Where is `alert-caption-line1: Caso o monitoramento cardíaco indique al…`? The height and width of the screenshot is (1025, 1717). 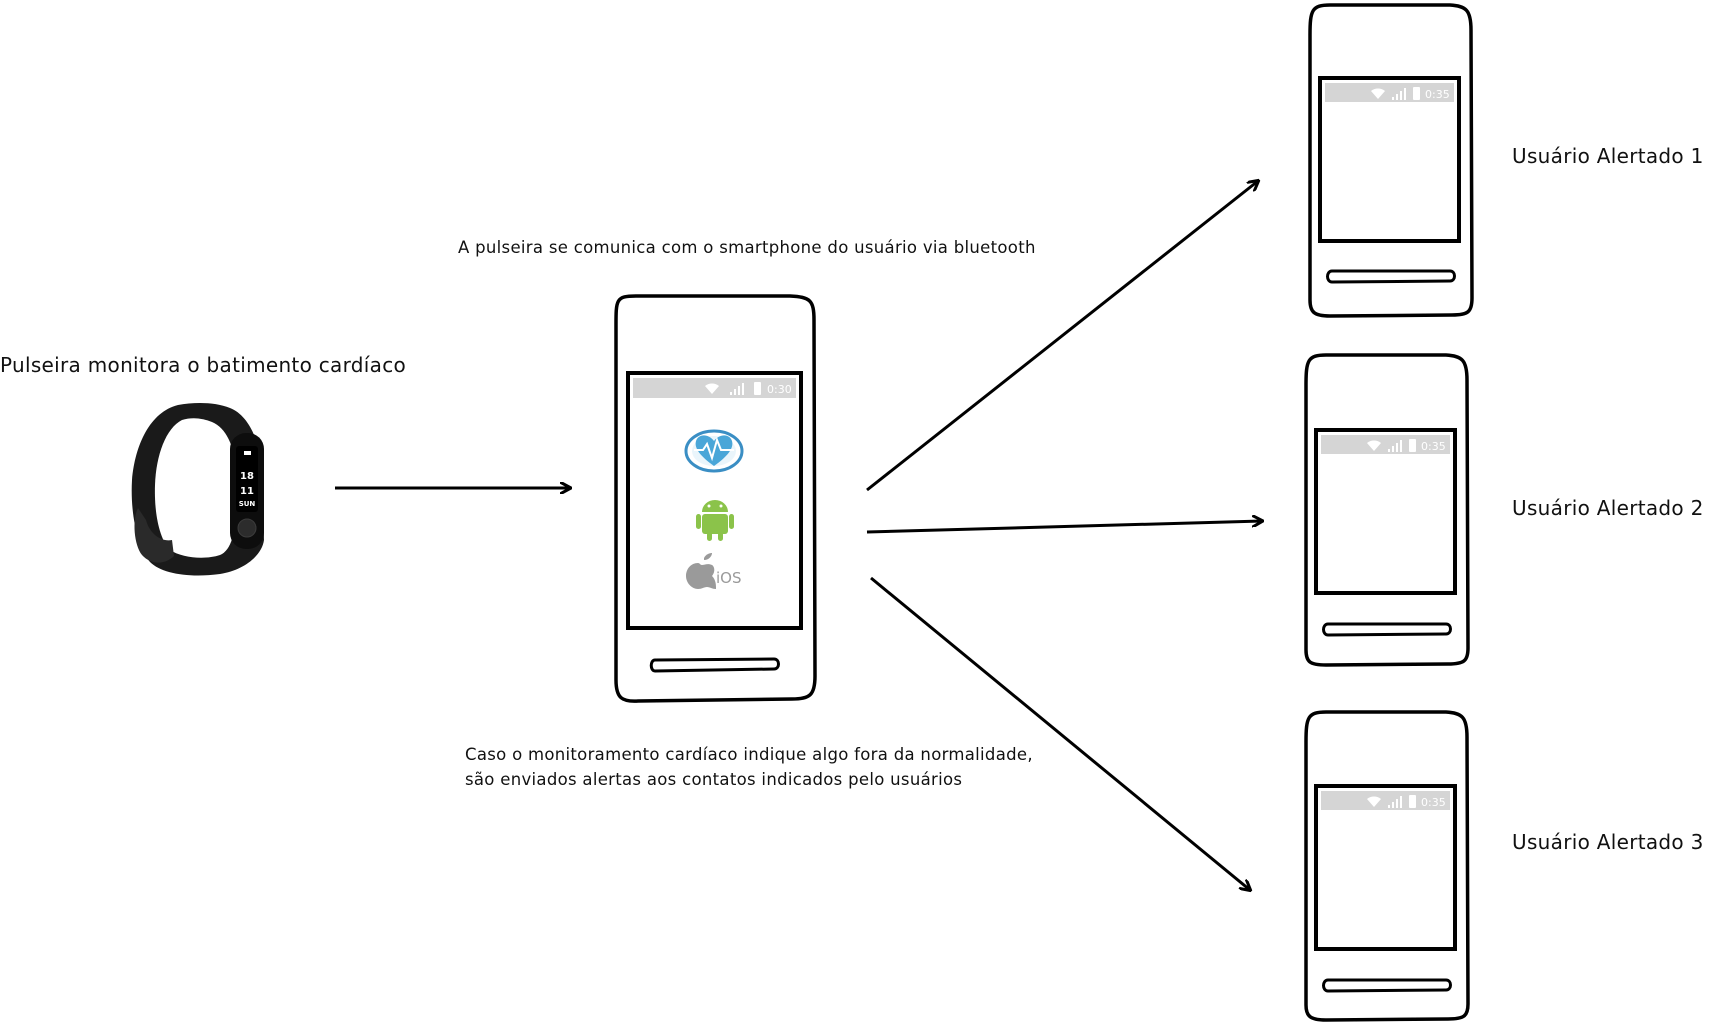
alert-caption-line1: Caso o monitoramento cardíaco indique al… is located at coordinates (749, 754).